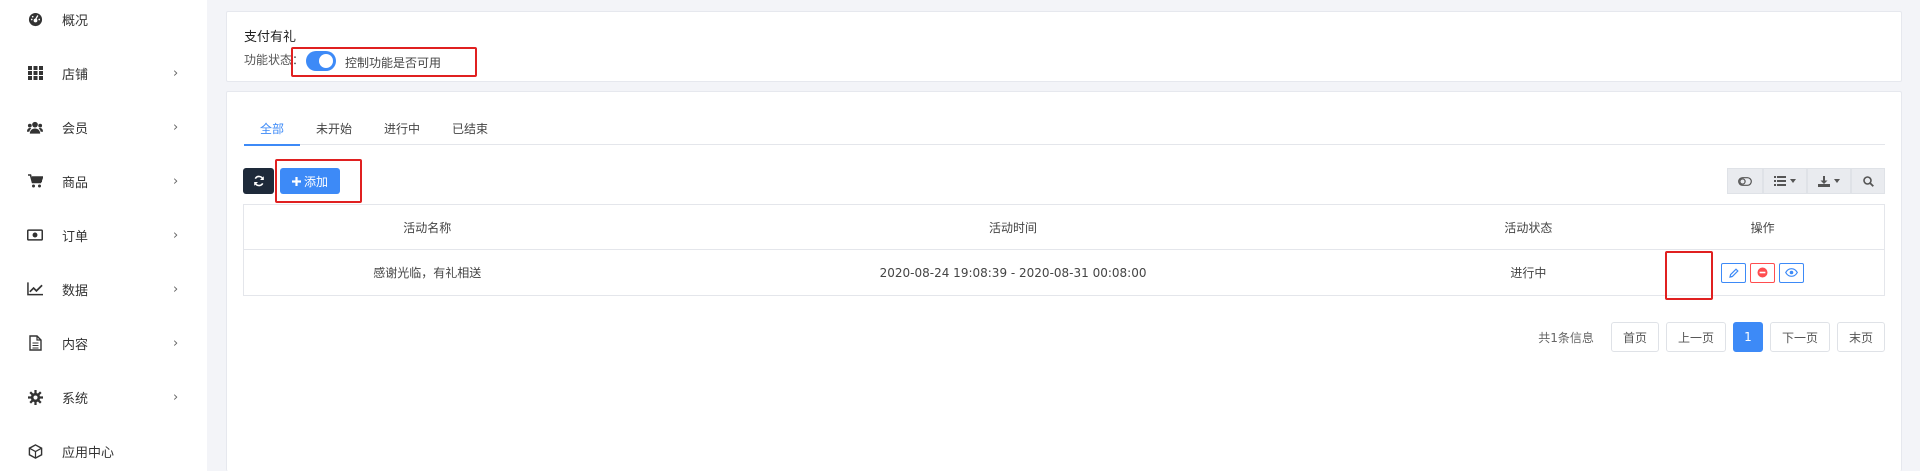 The image size is (1920, 471). I want to click on pagination-info: 共1条信息, so click(1566, 337).